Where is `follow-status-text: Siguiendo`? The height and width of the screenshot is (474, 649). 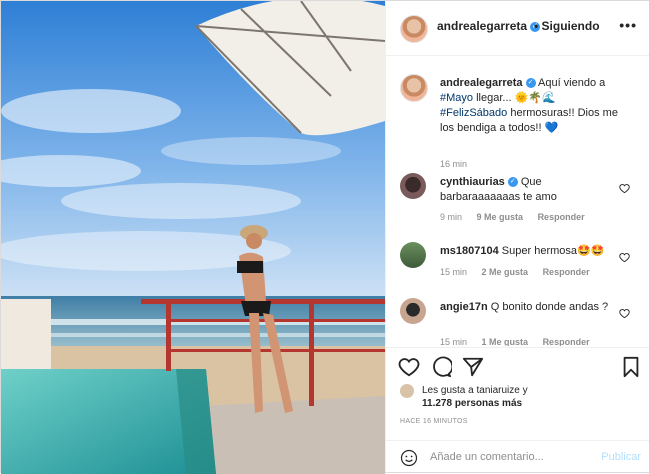 follow-status-text: Siguiendo is located at coordinates (571, 26).